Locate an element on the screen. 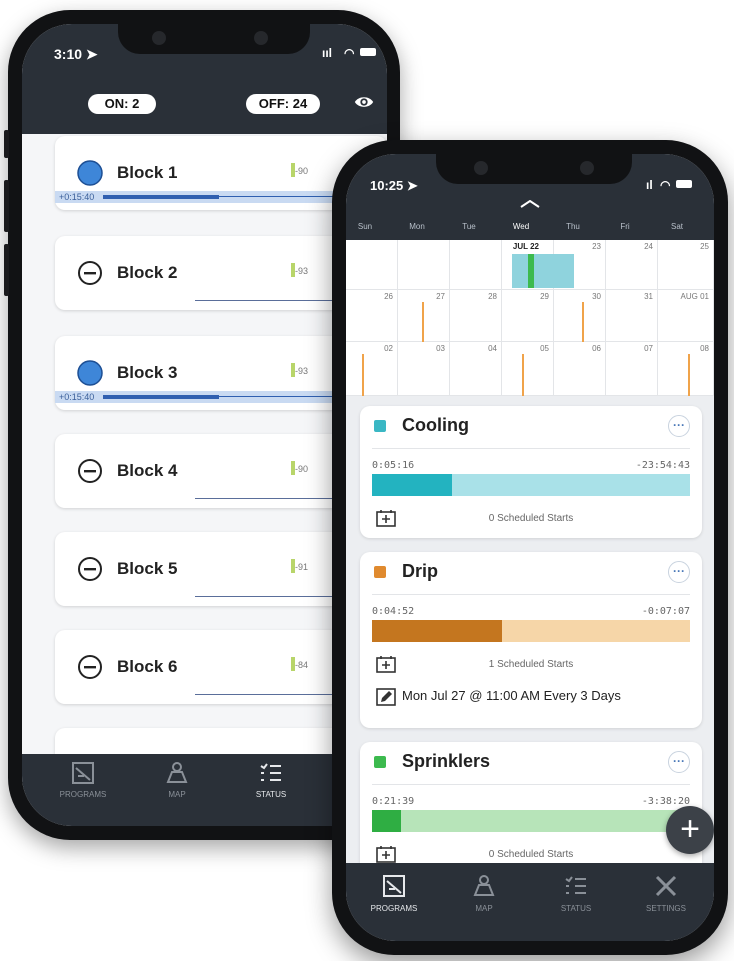 This screenshot has height=961, width=734. calendar-day: 04 is located at coordinates (476, 369).